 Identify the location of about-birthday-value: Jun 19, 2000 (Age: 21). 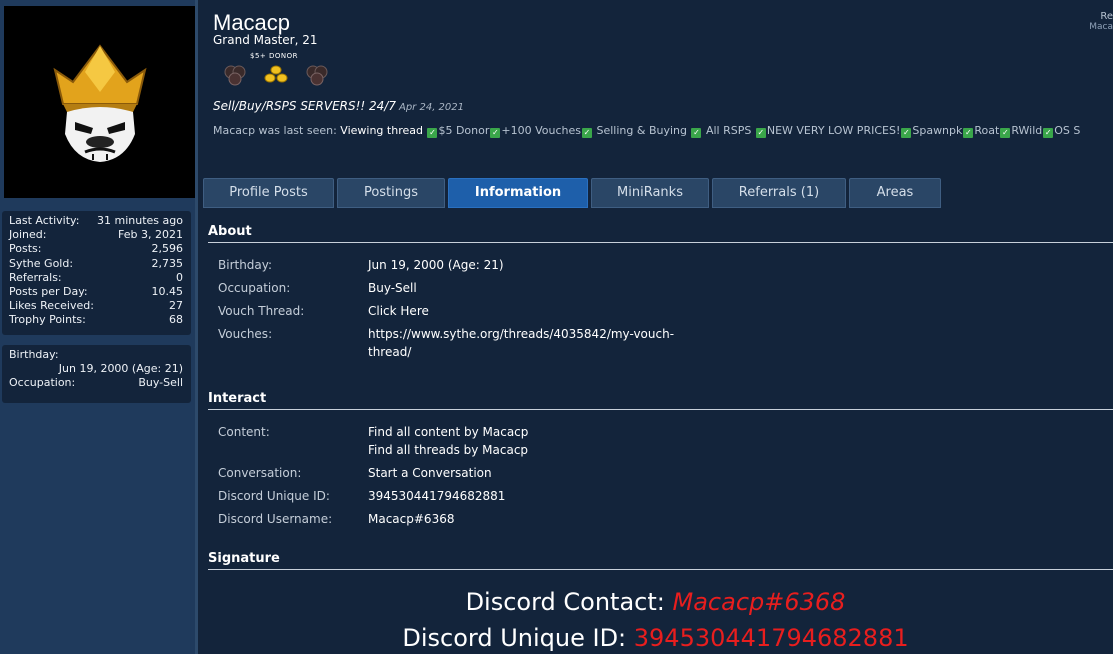
(436, 265).